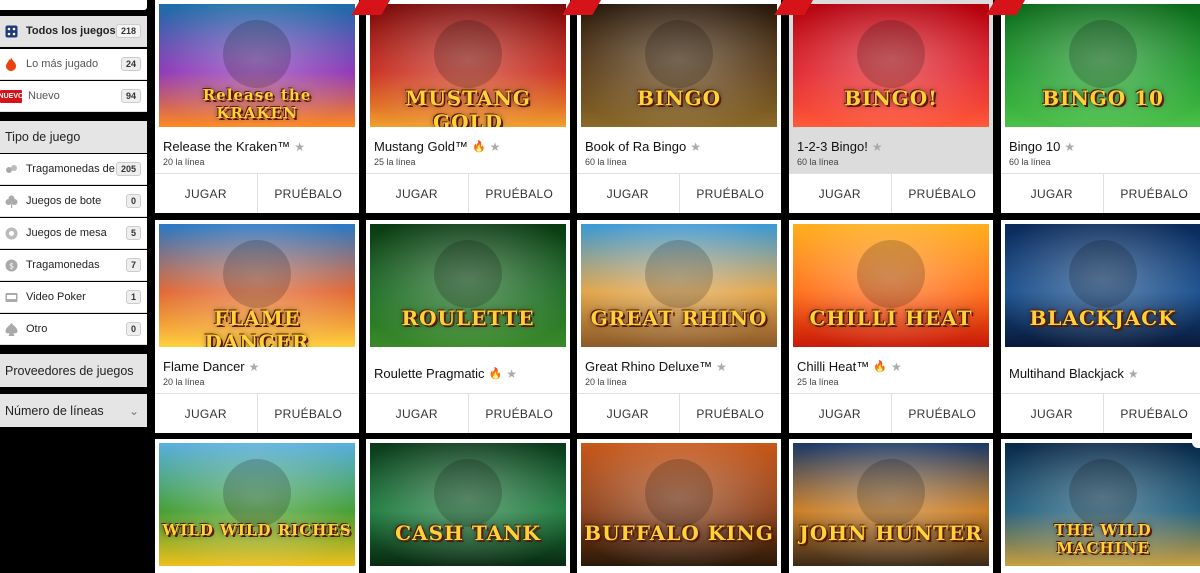 The height and width of the screenshot is (573, 1200). I want to click on sidebar-item-label: Otro, so click(37, 329).